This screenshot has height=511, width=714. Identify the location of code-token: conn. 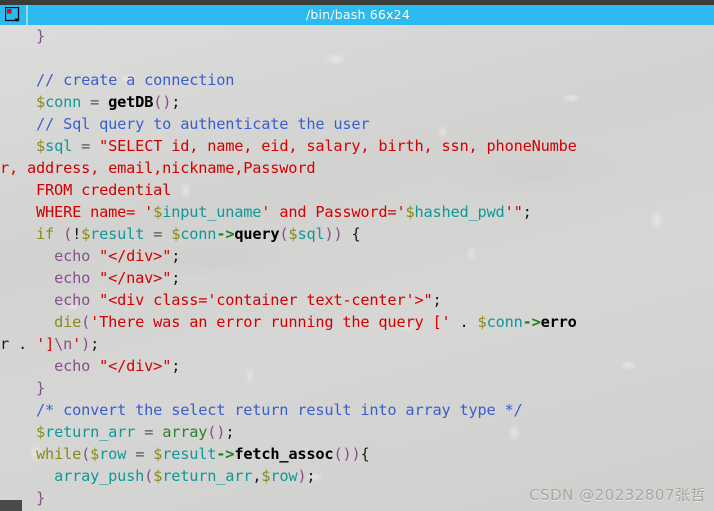
(504, 322).